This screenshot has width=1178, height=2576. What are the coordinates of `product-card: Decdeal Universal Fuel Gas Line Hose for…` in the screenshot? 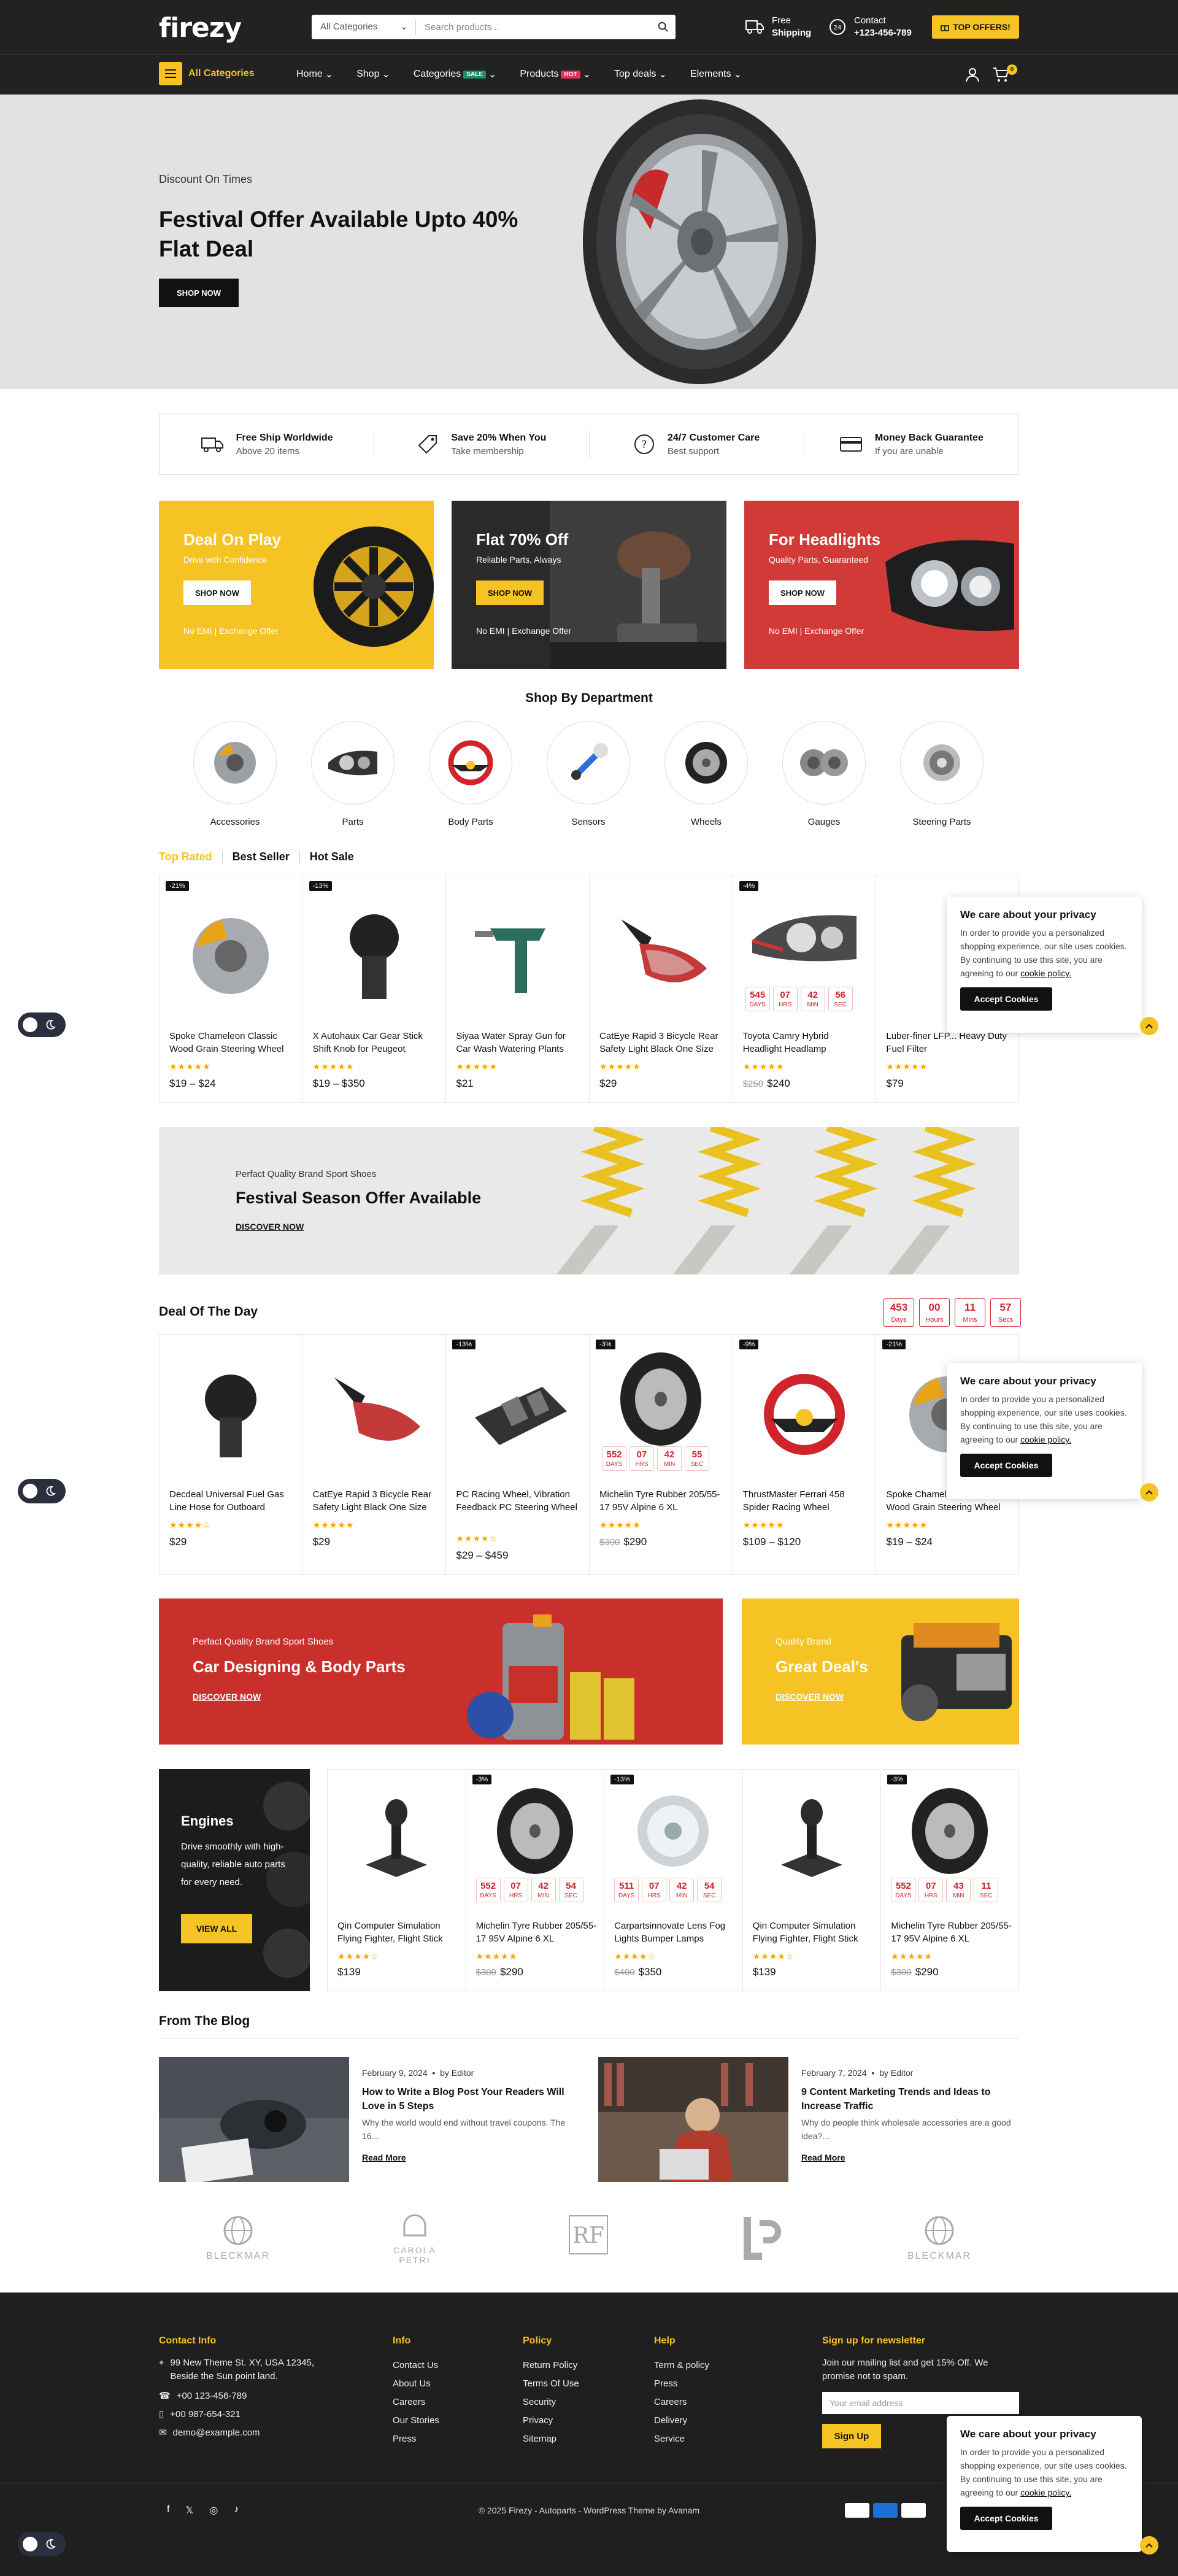 It's located at (231, 1454).